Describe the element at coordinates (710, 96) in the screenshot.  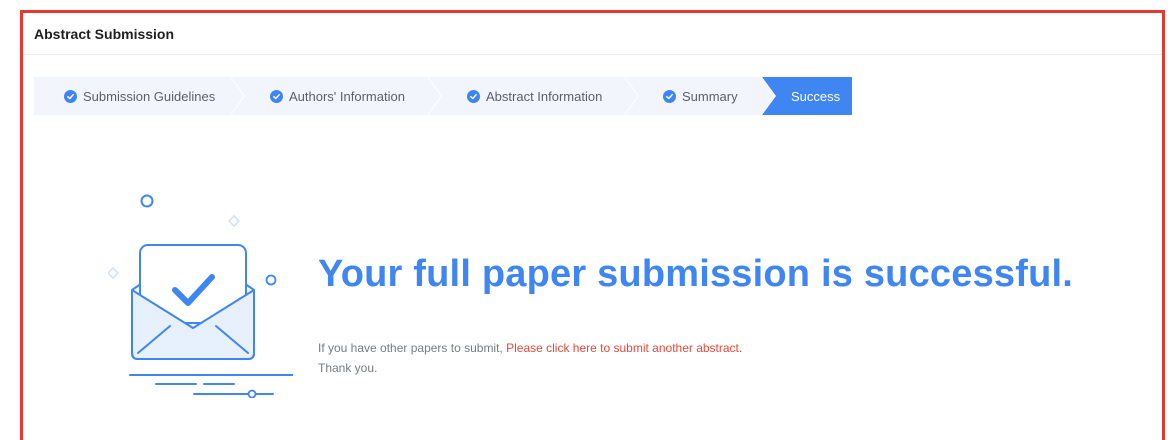
I see `step-label: Summary` at that location.